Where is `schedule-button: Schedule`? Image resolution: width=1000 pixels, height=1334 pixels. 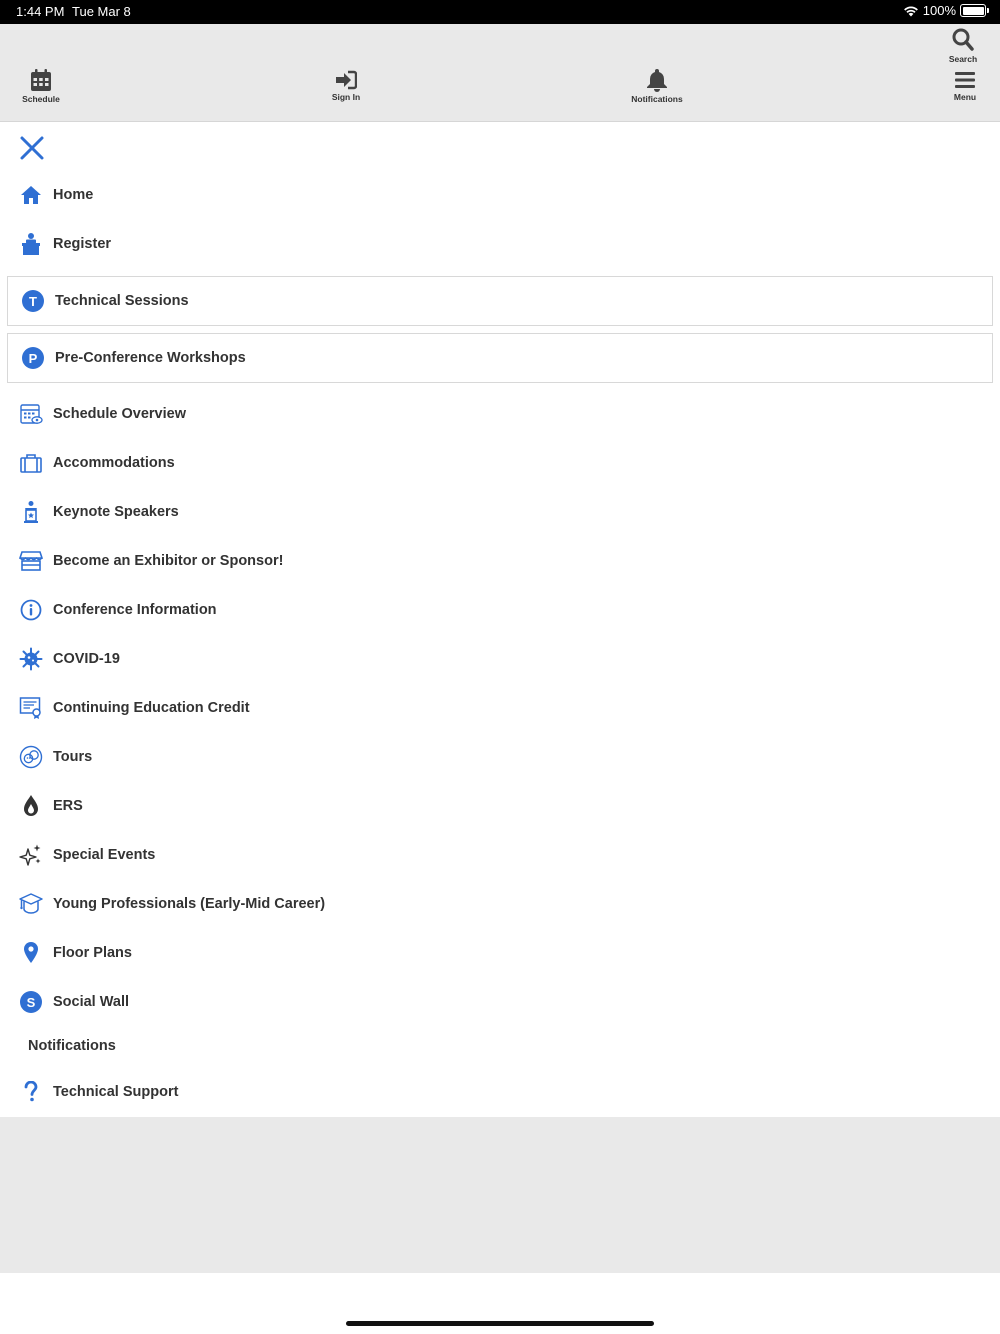
schedule-button: Schedule is located at coordinates (41, 86).